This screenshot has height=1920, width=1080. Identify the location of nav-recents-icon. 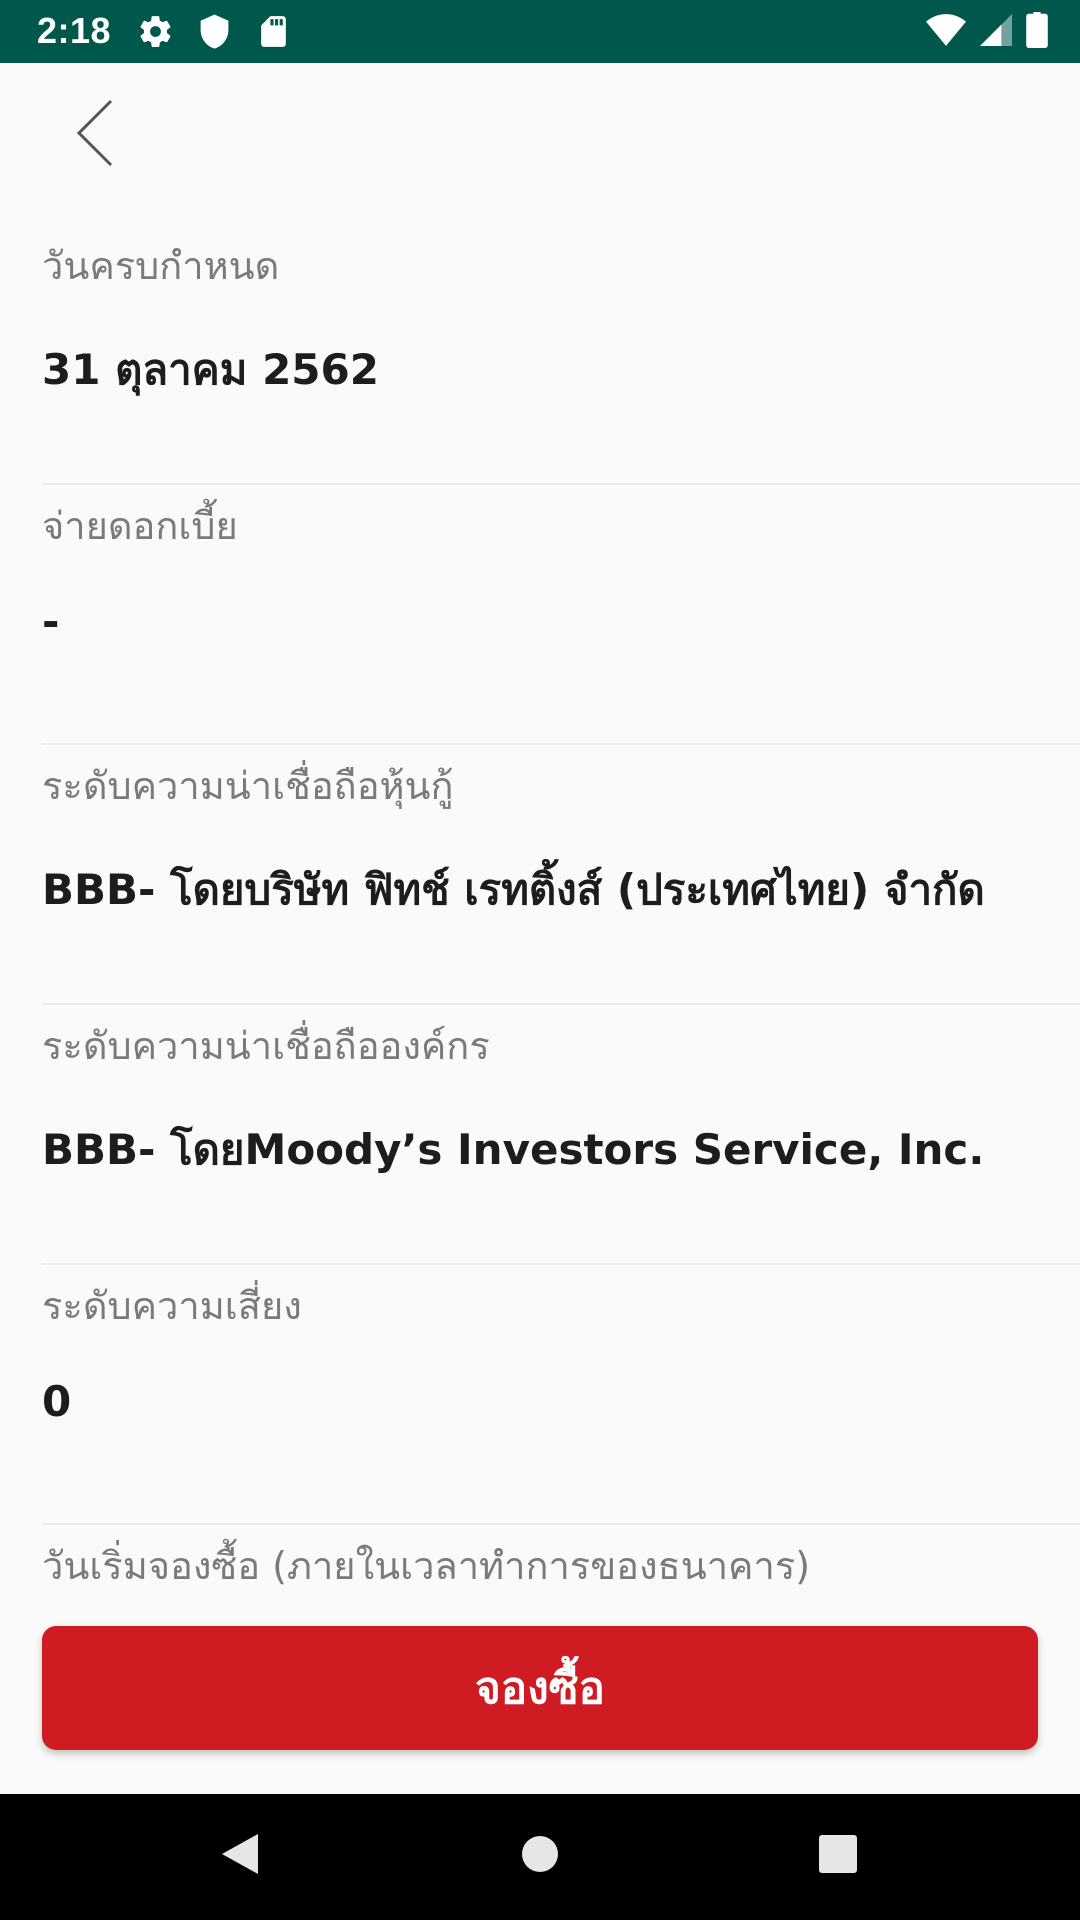
(838, 1856).